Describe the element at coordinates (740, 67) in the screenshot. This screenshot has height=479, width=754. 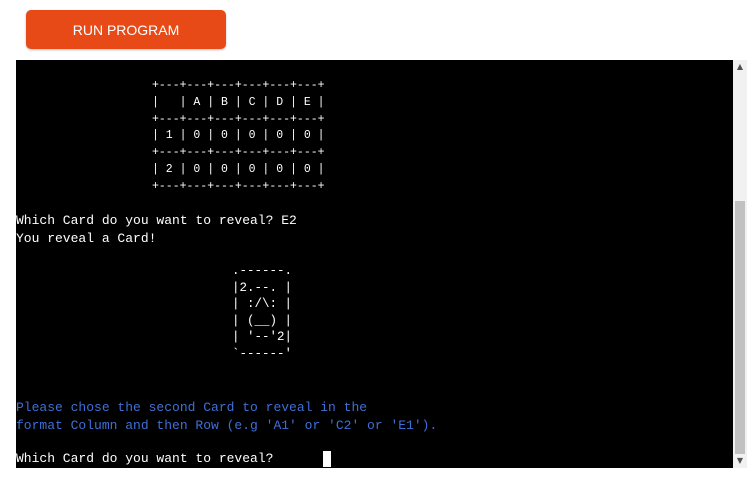
I see `scroll-up-arrow-icon: ▲` at that location.